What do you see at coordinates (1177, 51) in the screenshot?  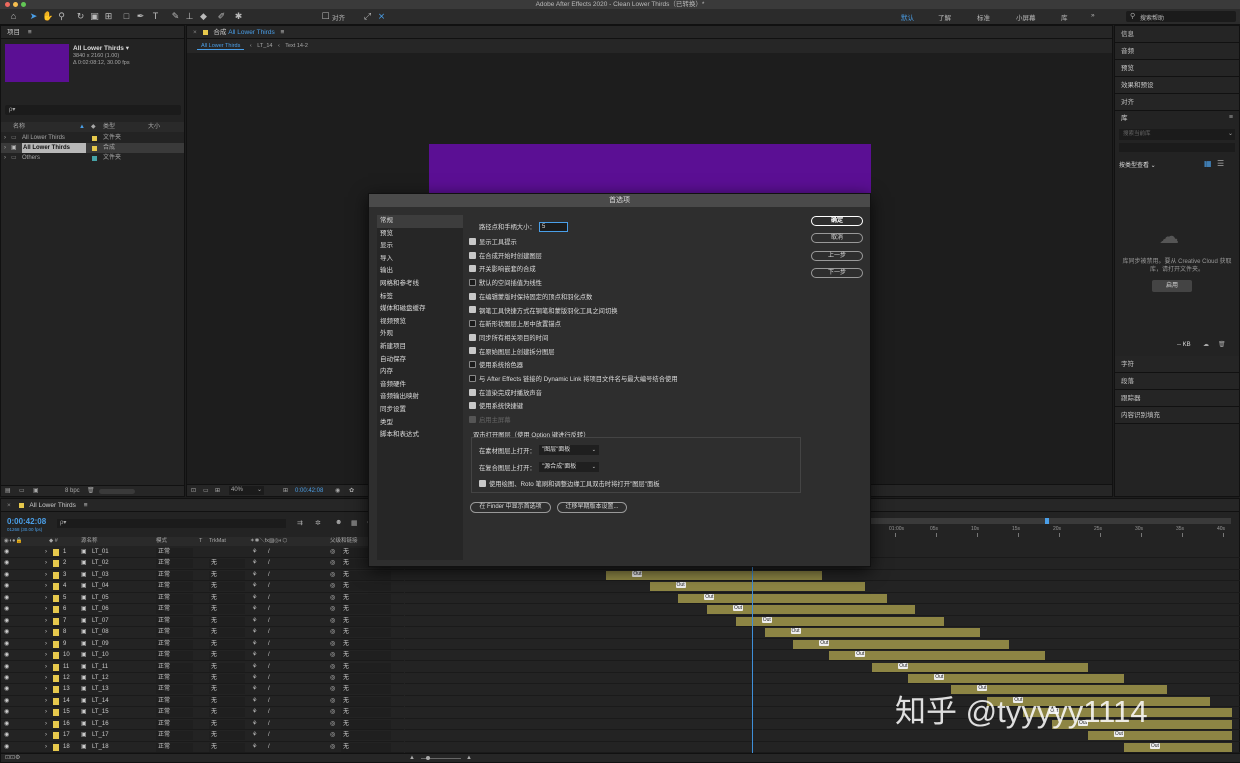 I see `audio-panel: 音频` at bounding box center [1177, 51].